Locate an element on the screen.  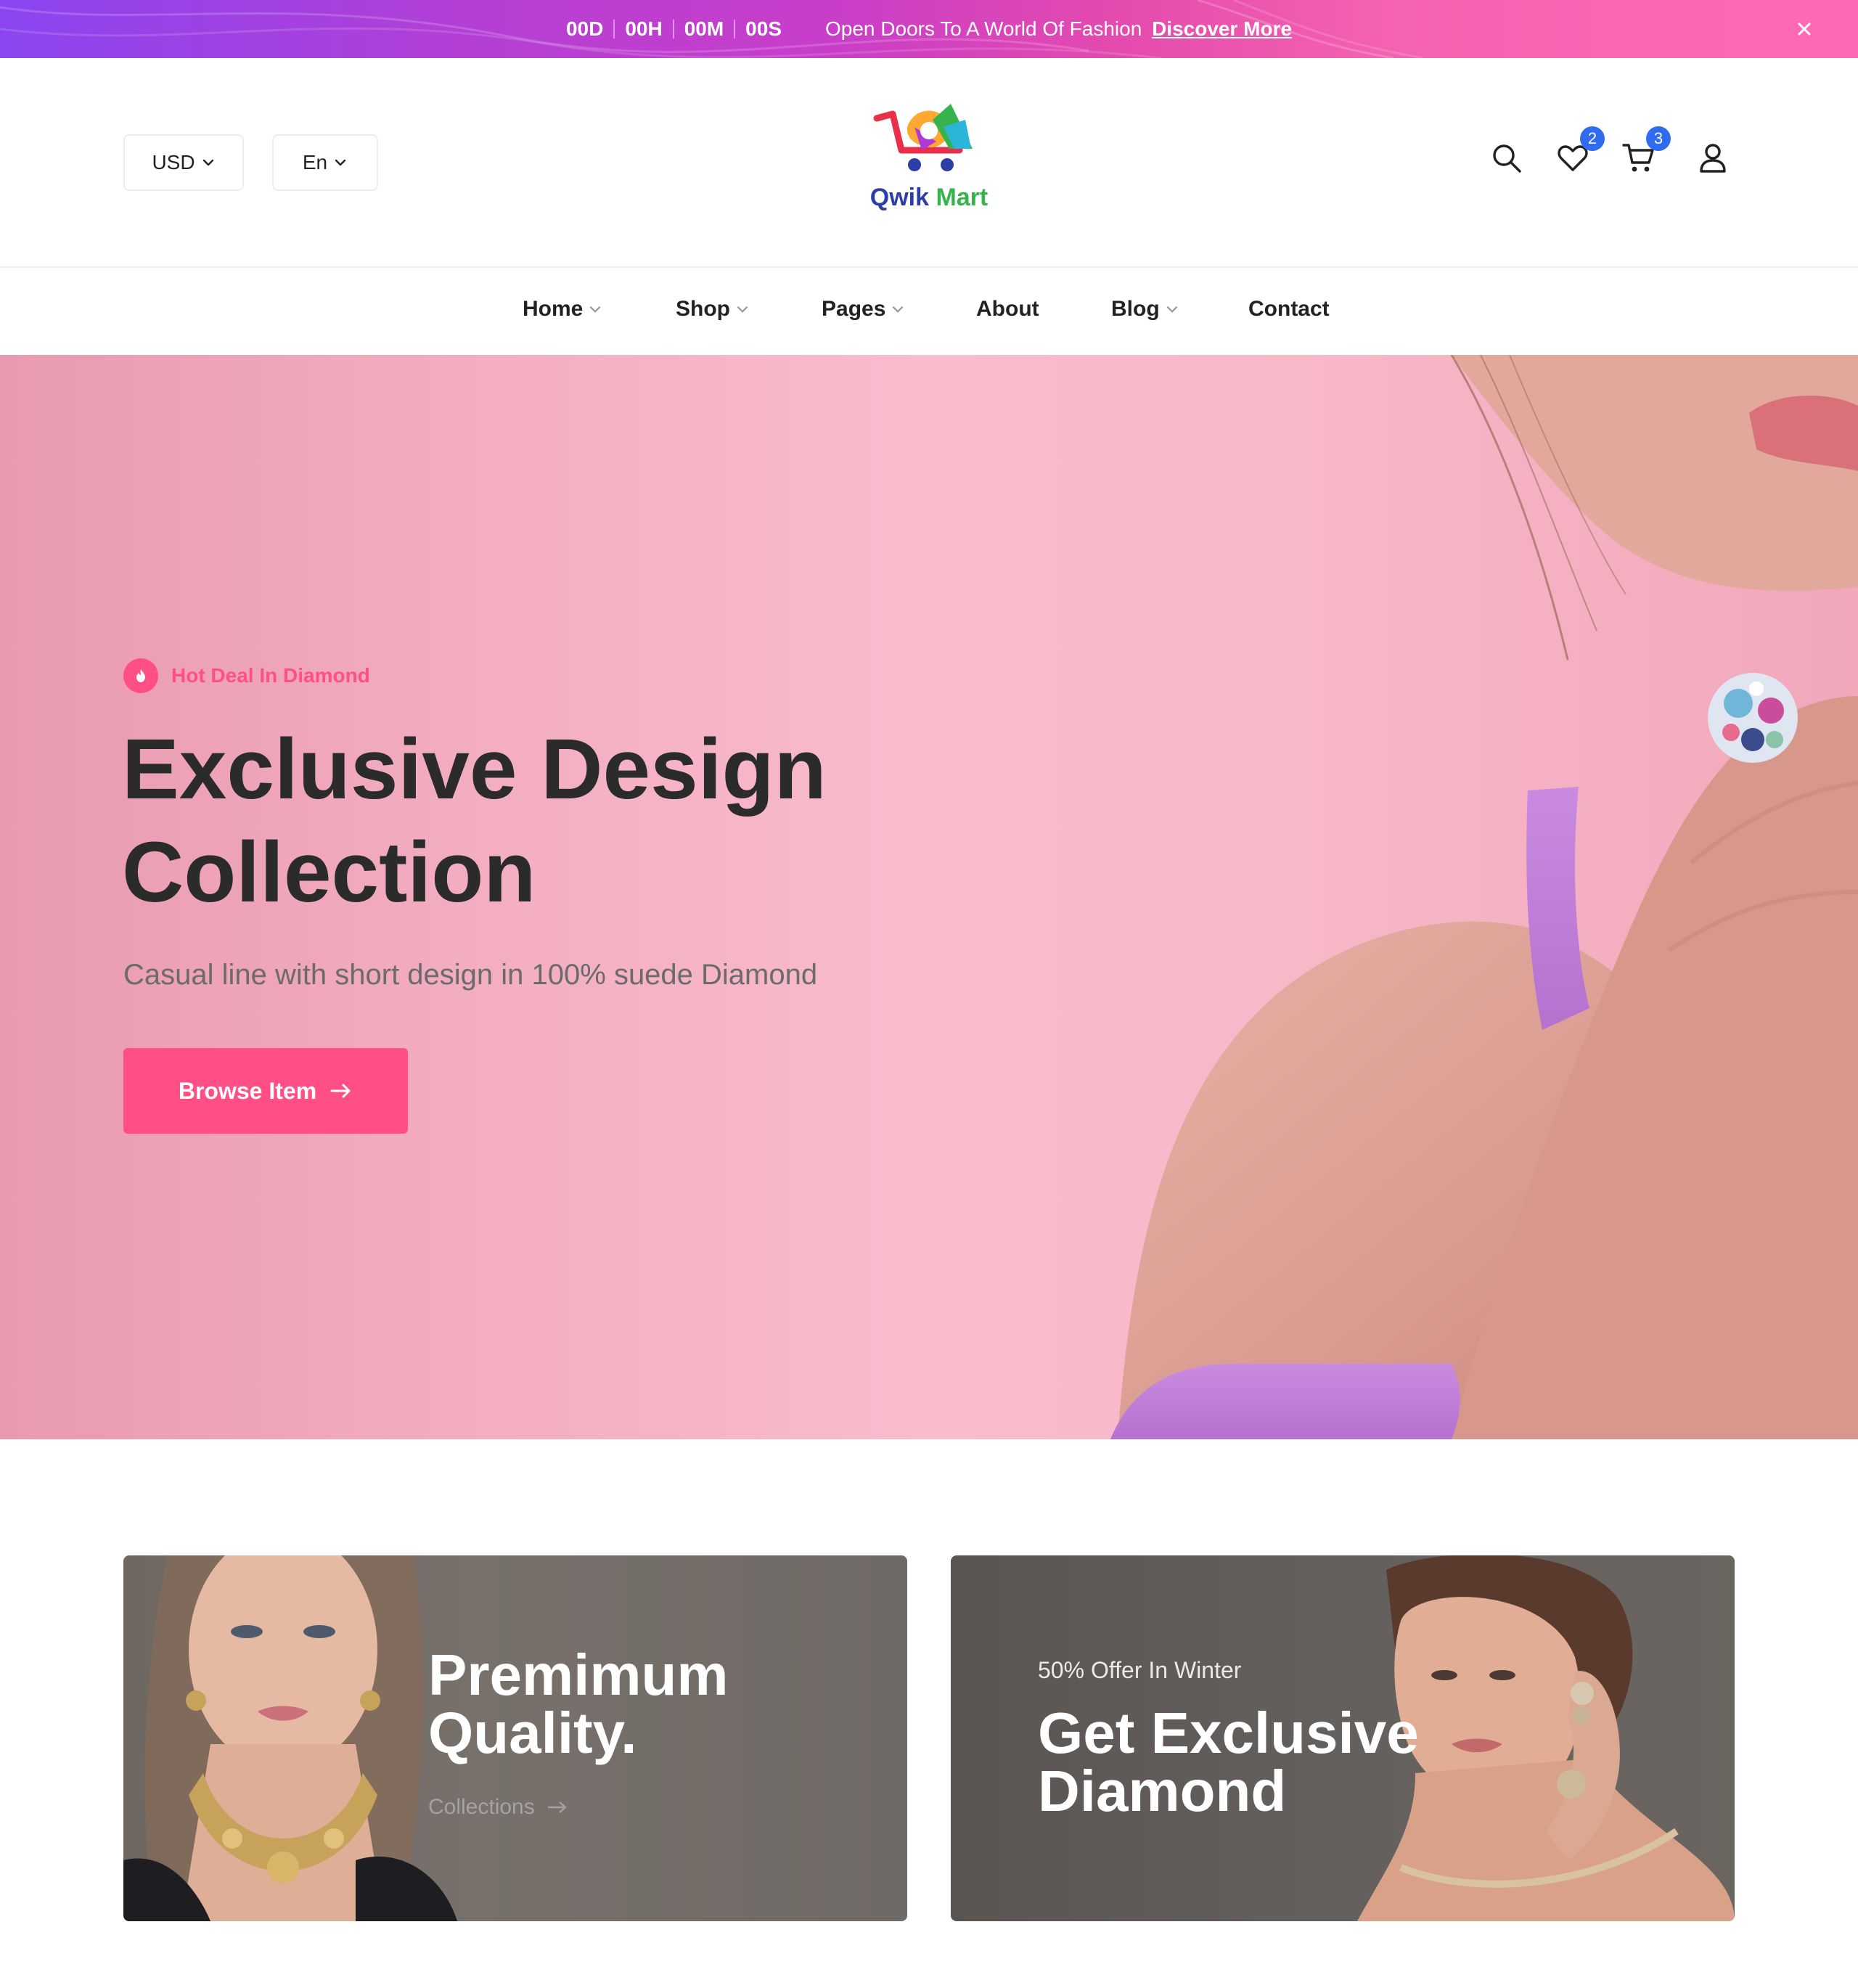
language-label: En is located at coordinates (315, 162).